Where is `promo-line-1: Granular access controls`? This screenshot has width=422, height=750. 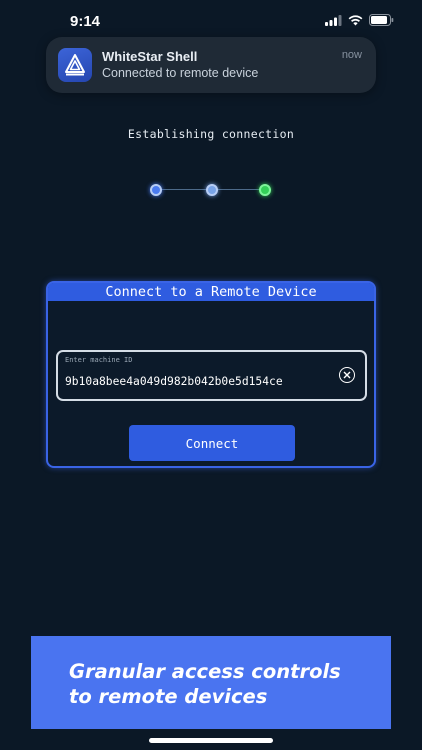 promo-line-1: Granular access controls is located at coordinates (205, 671).